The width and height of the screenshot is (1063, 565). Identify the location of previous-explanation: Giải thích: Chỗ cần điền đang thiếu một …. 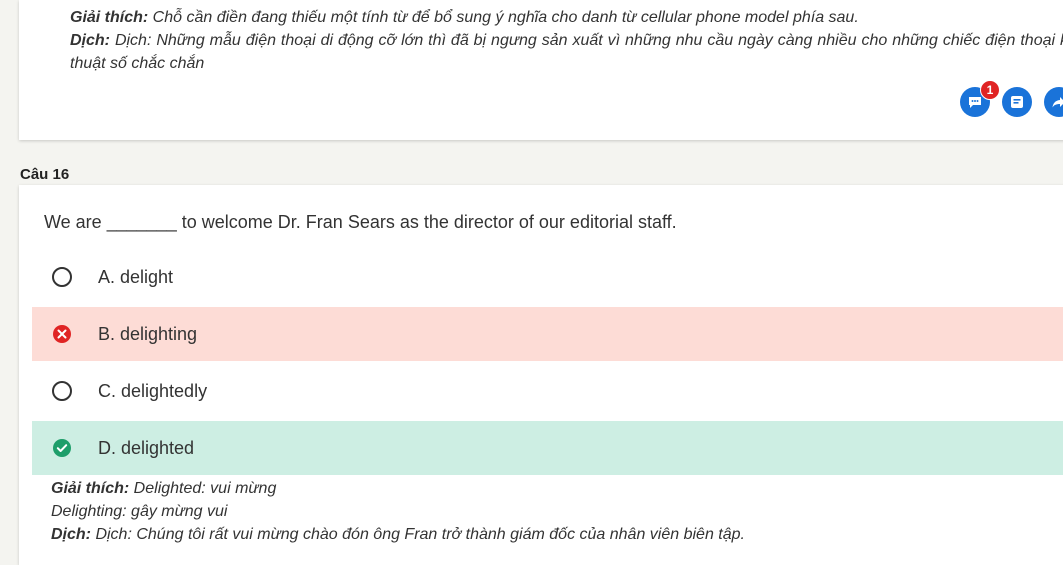
(566, 40).